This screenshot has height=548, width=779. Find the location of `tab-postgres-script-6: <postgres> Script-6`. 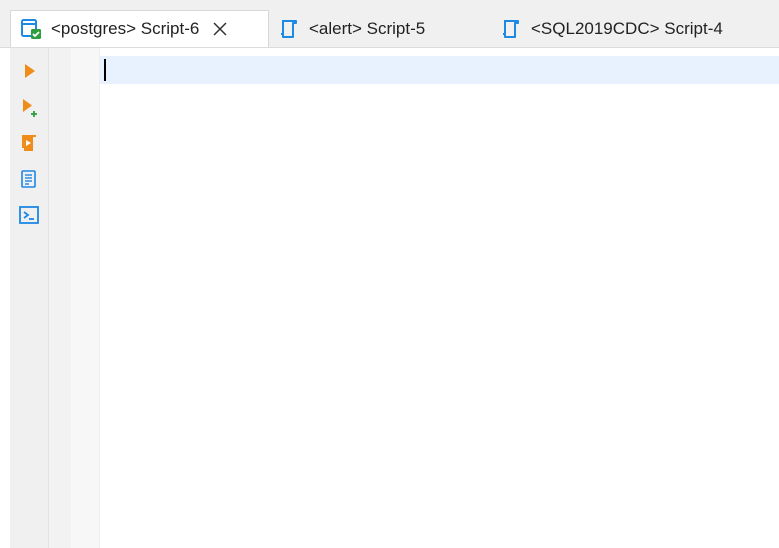

tab-postgres-script-6: <postgres> Script-6 is located at coordinates (139, 28).